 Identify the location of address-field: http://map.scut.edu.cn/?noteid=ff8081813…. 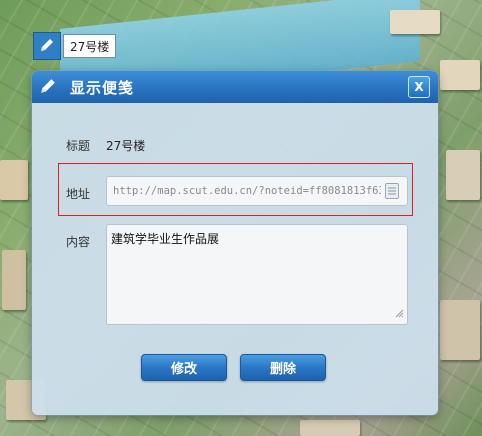
(257, 191).